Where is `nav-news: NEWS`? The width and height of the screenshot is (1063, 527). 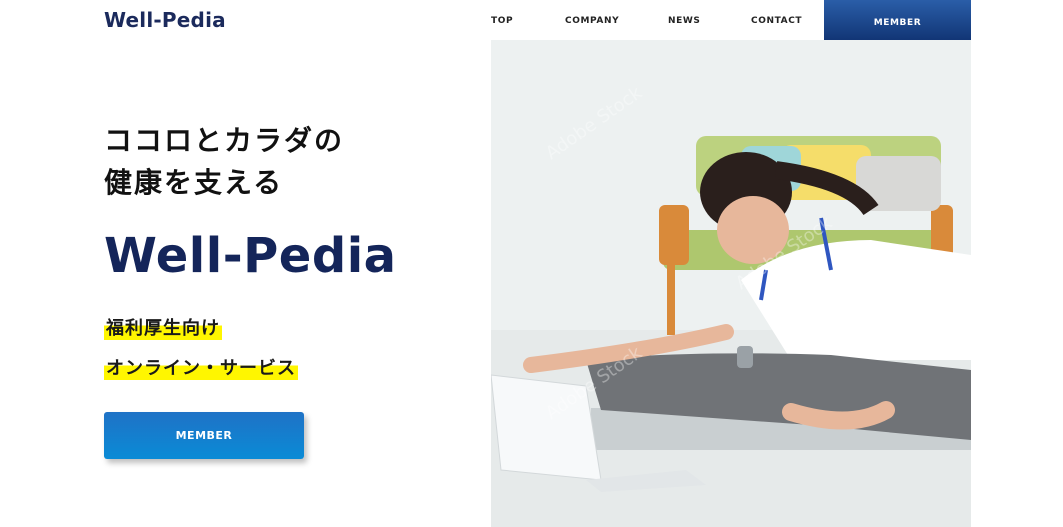 nav-news: NEWS is located at coordinates (684, 21).